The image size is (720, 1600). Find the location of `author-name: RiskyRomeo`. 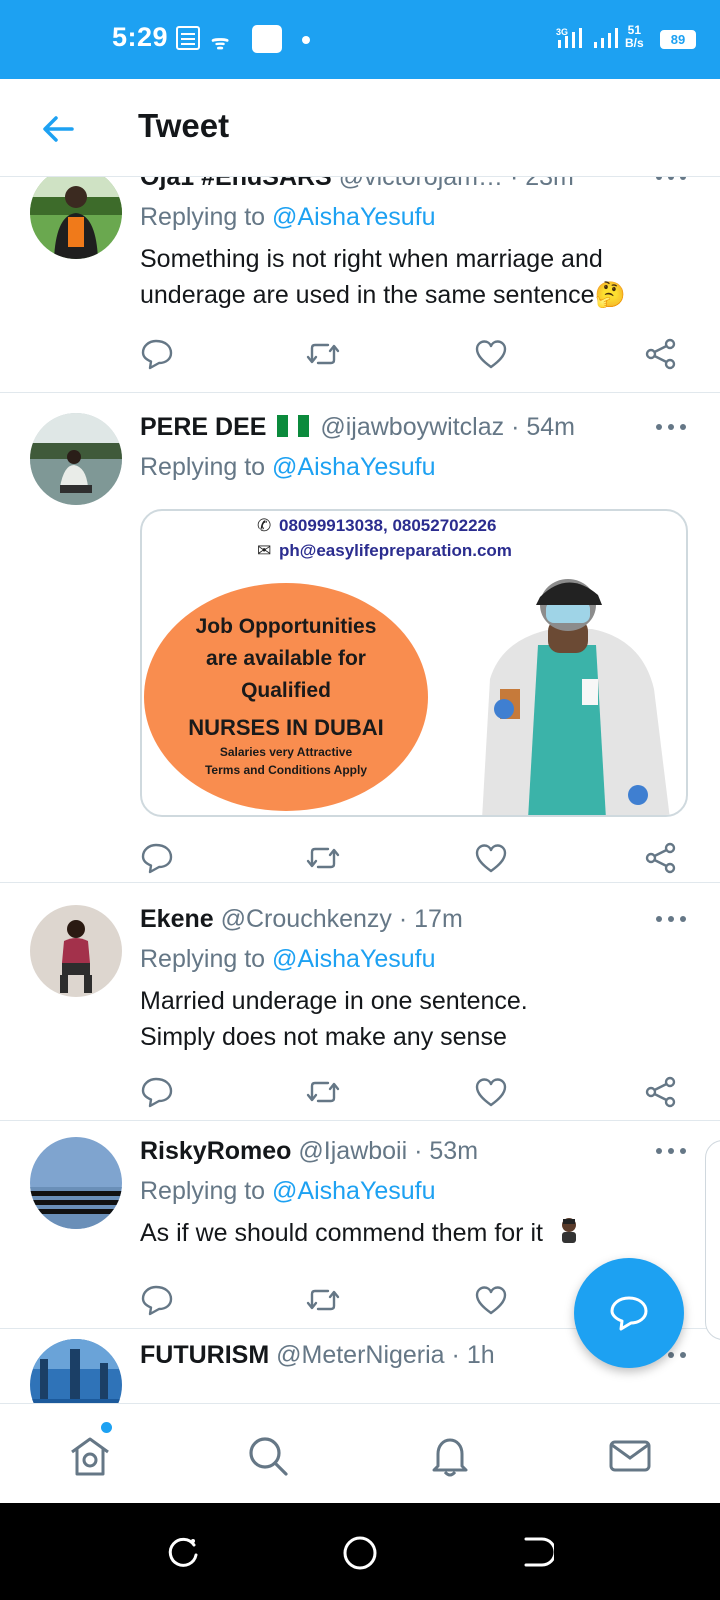

author-name: RiskyRomeo is located at coordinates (215, 1151).